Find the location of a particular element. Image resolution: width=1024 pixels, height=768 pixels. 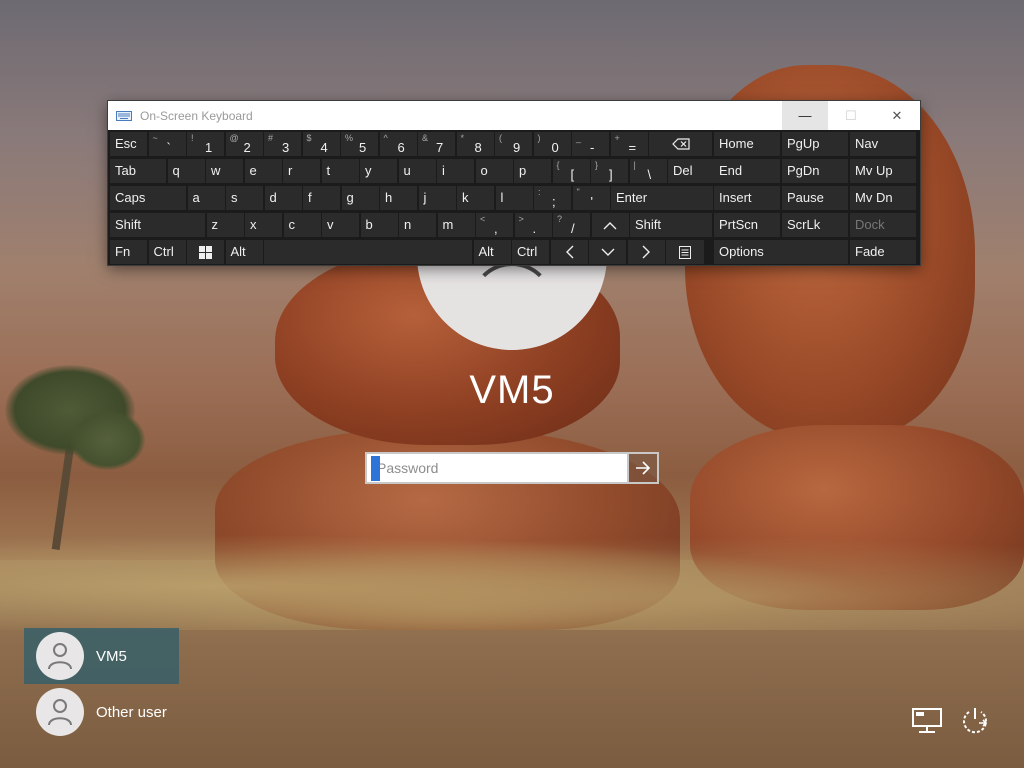

key-7: & 7 is located at coordinates (436, 144).